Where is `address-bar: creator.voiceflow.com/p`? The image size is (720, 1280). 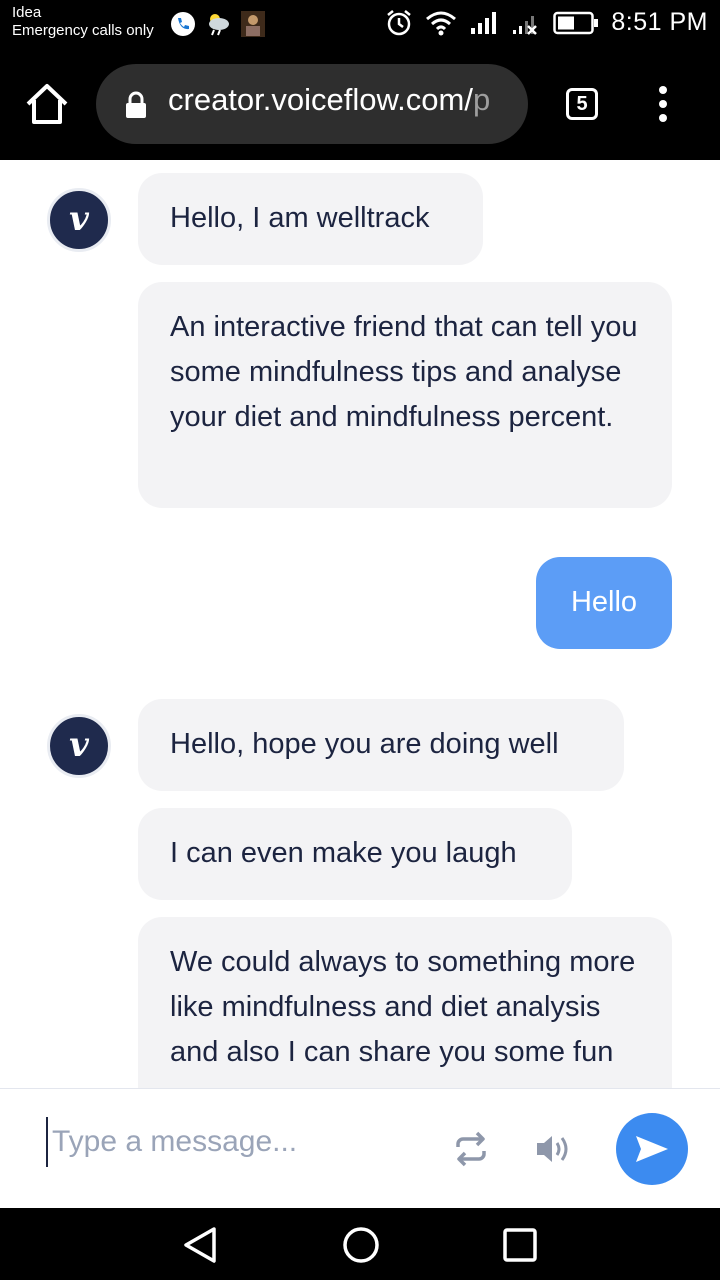
address-bar: creator.voiceflow.com/p is located at coordinates (312, 104).